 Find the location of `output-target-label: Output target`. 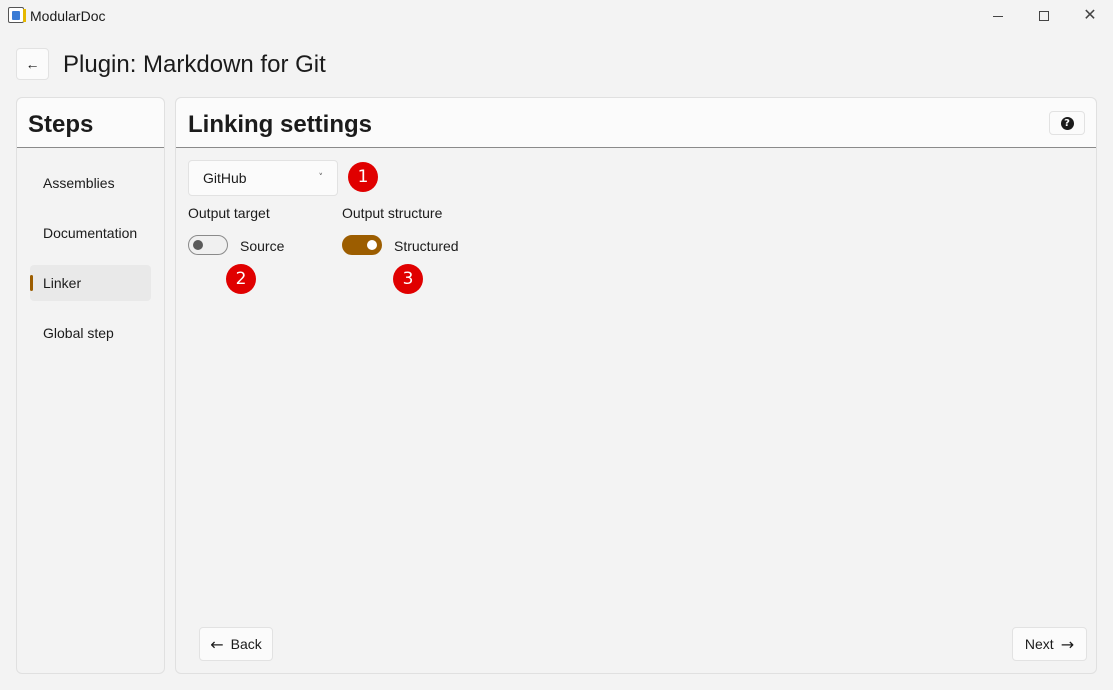

output-target-label: Output target is located at coordinates (229, 213).